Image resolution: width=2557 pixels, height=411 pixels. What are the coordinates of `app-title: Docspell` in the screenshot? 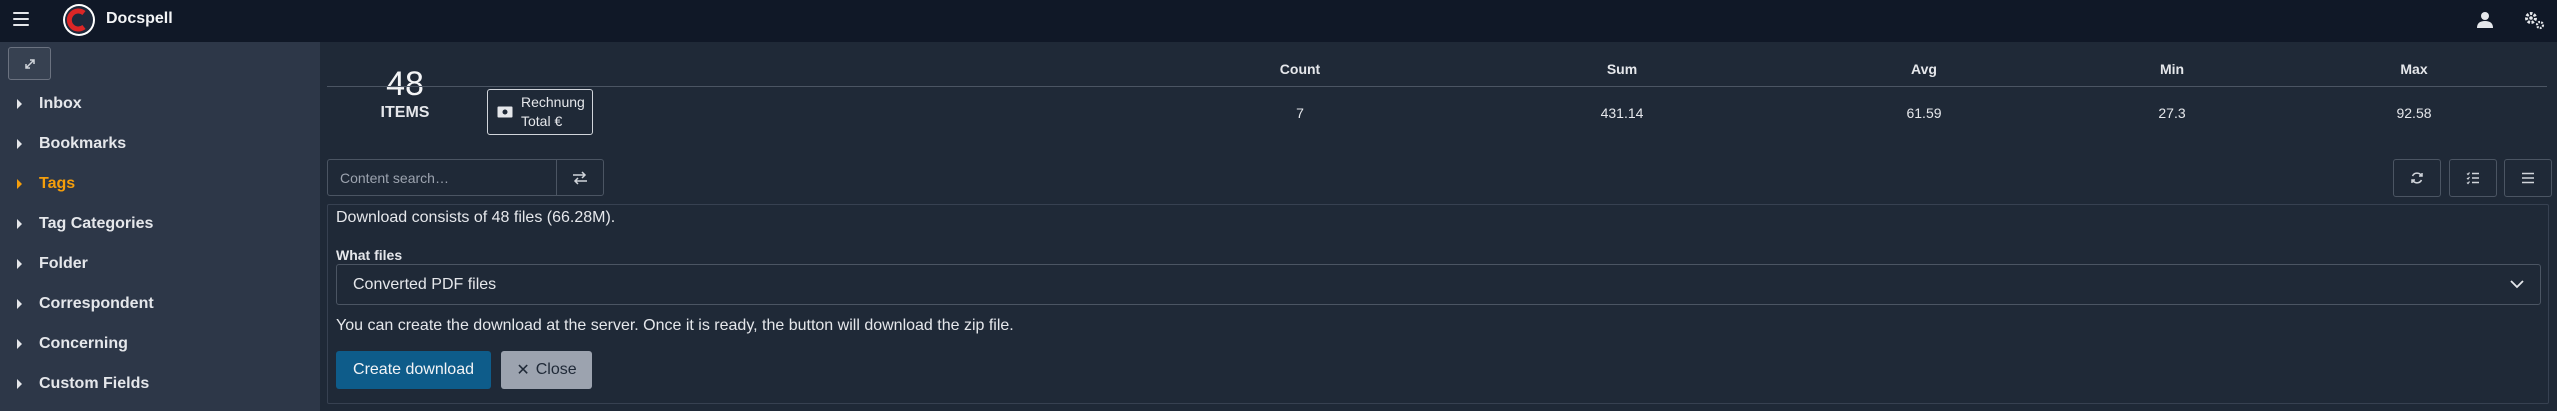 It's located at (139, 19).